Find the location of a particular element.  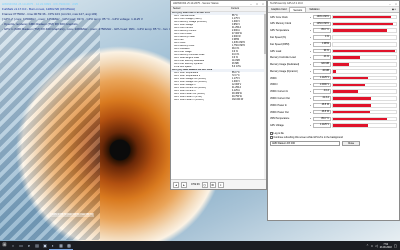

clock-icon: ◷ is located at coordinates (204, 184).